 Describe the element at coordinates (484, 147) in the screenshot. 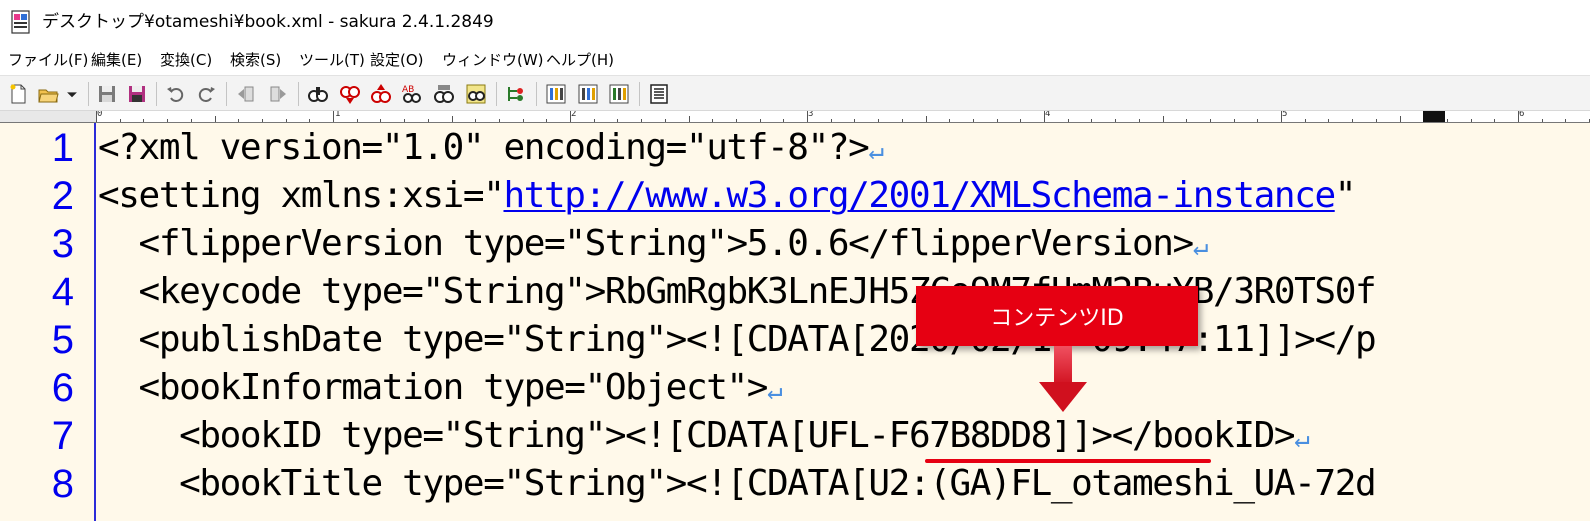

I see `code-text: <?xml version="1.0" encoding="utf-8"?>` at that location.